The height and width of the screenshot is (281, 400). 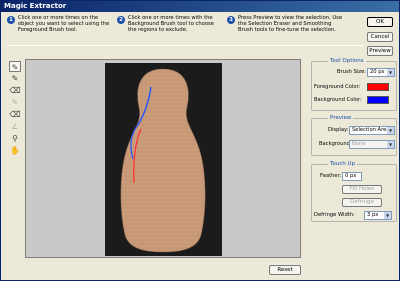 I want to click on preview-legend: Preview, so click(x=341, y=118).